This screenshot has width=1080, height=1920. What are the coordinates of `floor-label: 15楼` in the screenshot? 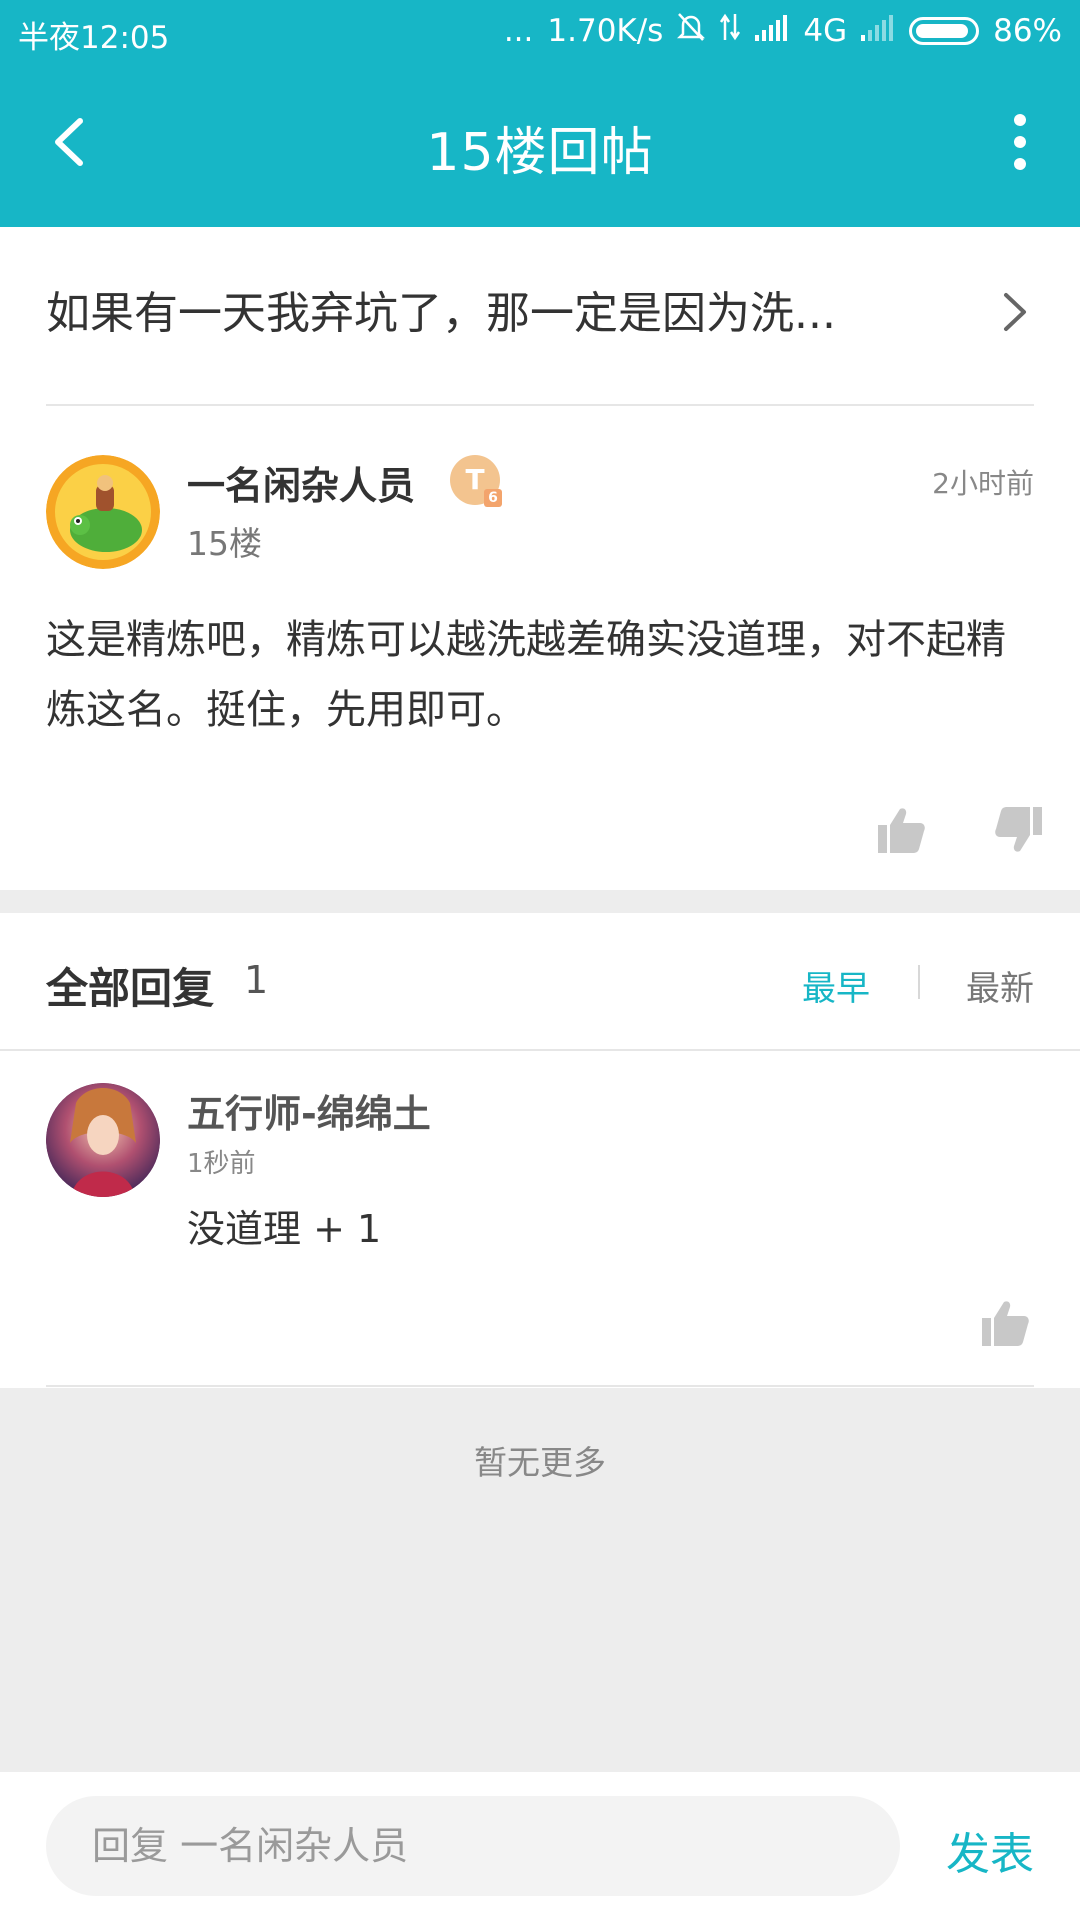 It's located at (224, 543).